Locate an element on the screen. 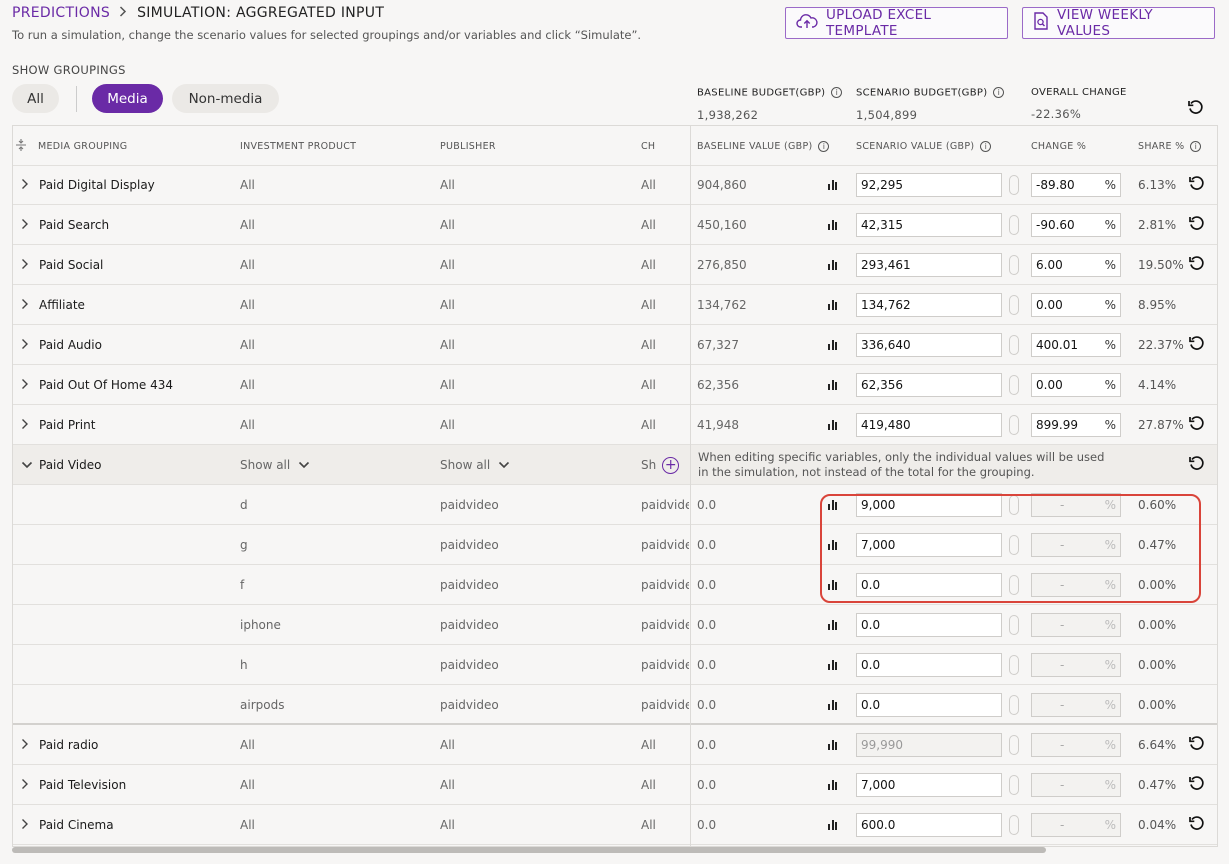  change-percent-input: 400.01% is located at coordinates (1076, 345).